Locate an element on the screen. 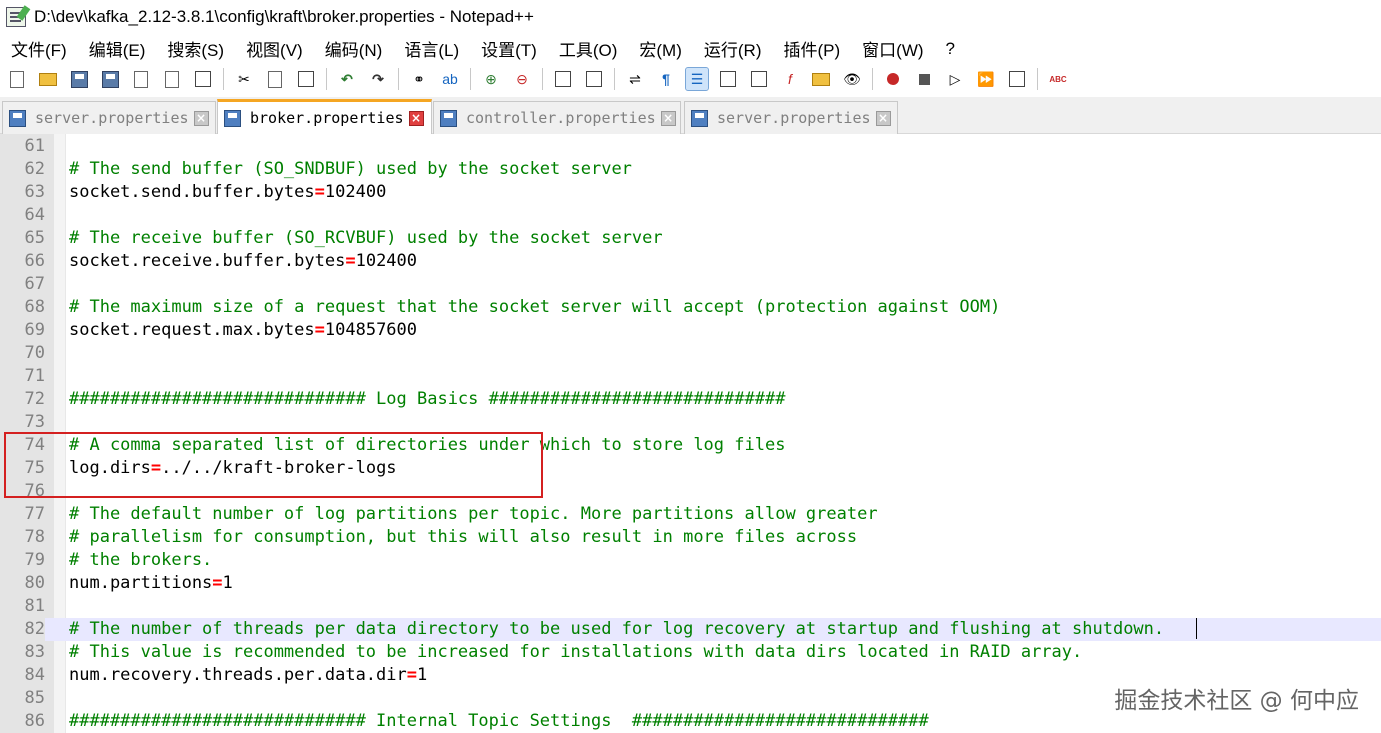 This screenshot has width=1381, height=733. zoom-out-button: ⊖ is located at coordinates (522, 79).